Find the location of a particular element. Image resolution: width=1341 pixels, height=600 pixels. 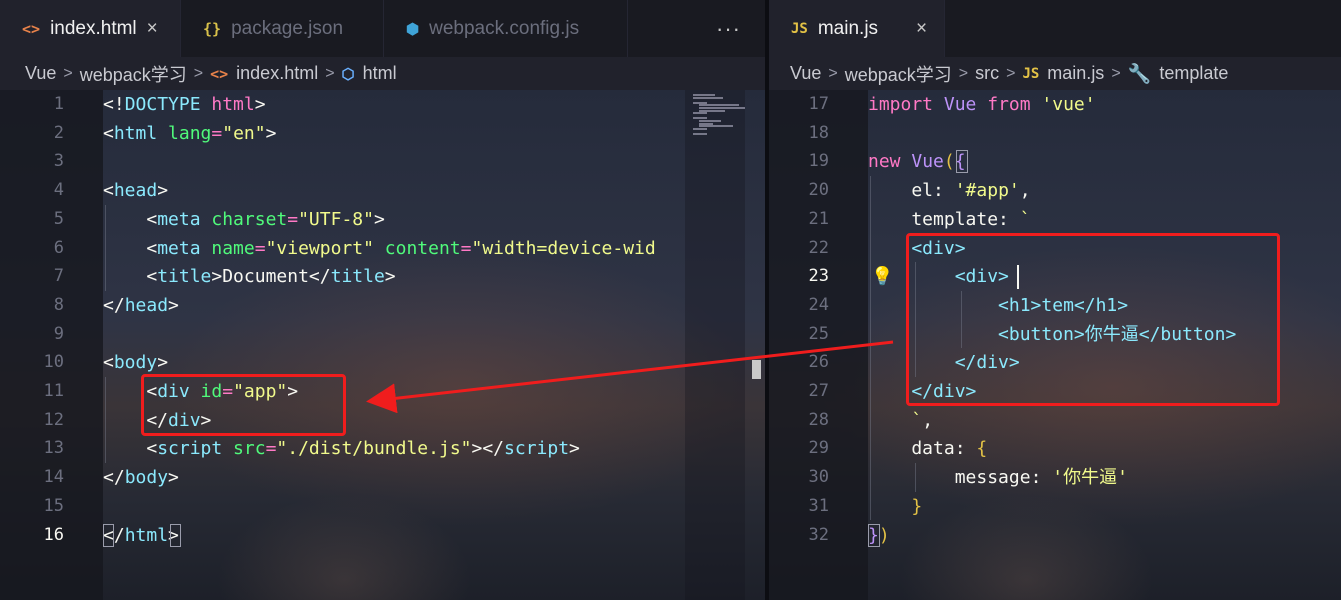

code-line: </head> is located at coordinates (141, 305).